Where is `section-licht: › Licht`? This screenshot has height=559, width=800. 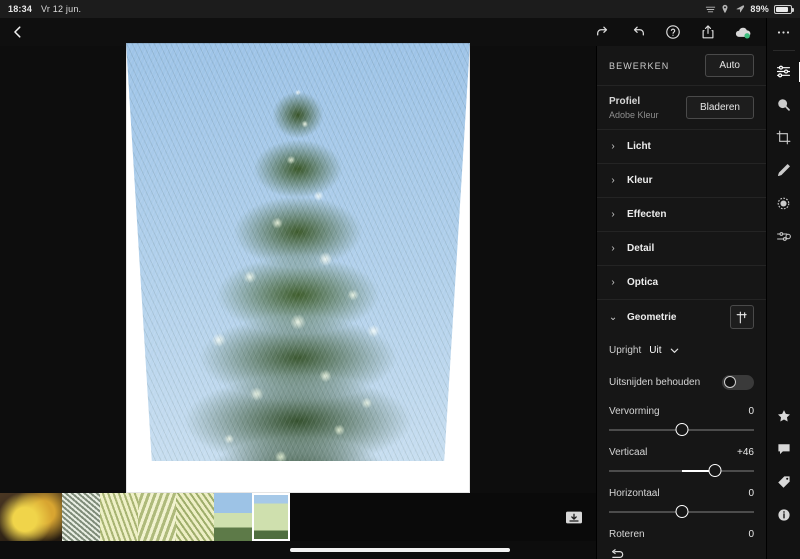
section-licht: › Licht is located at coordinates (681, 147).